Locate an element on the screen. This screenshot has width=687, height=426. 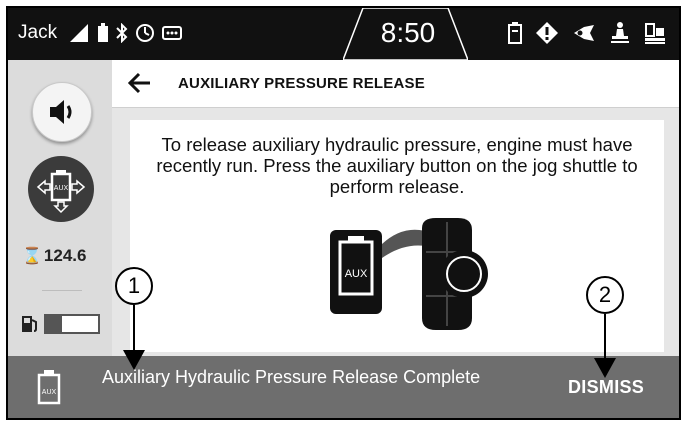
more-icon is located at coordinates (172, 33).